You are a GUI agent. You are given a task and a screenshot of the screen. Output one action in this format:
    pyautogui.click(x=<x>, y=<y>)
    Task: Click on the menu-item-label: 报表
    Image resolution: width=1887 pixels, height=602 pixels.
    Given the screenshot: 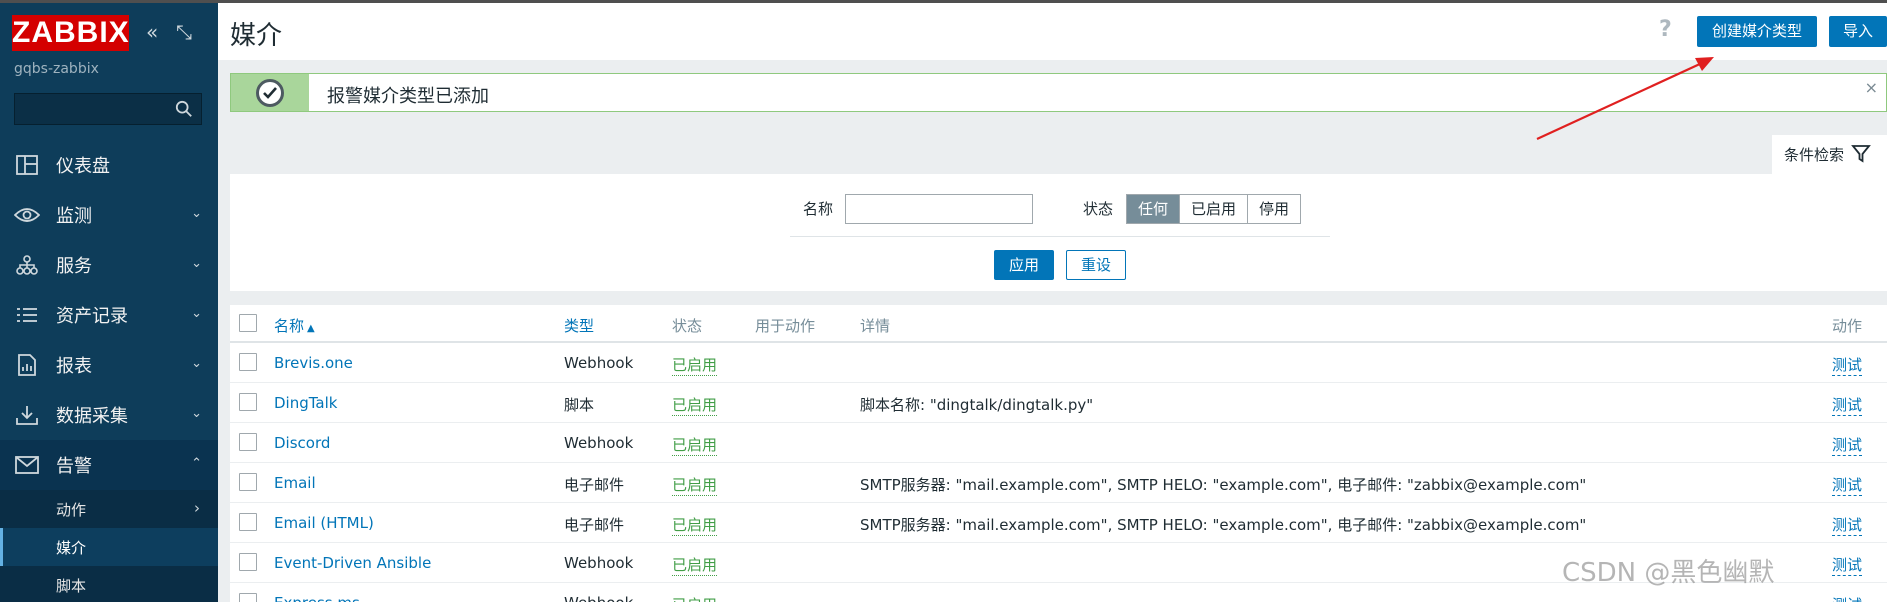 What is the action you would take?
    pyautogui.click(x=74, y=366)
    